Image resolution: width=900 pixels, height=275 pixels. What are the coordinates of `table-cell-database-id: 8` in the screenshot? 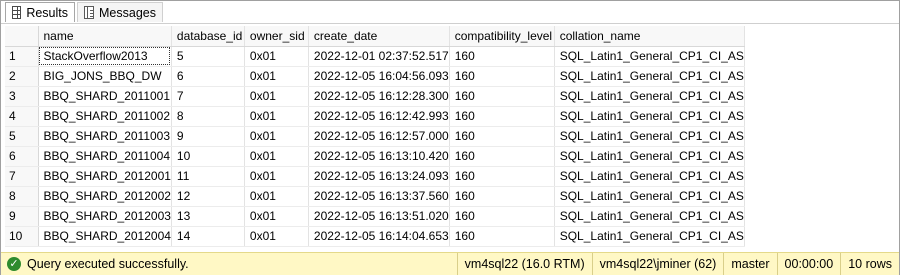 It's located at (208, 116).